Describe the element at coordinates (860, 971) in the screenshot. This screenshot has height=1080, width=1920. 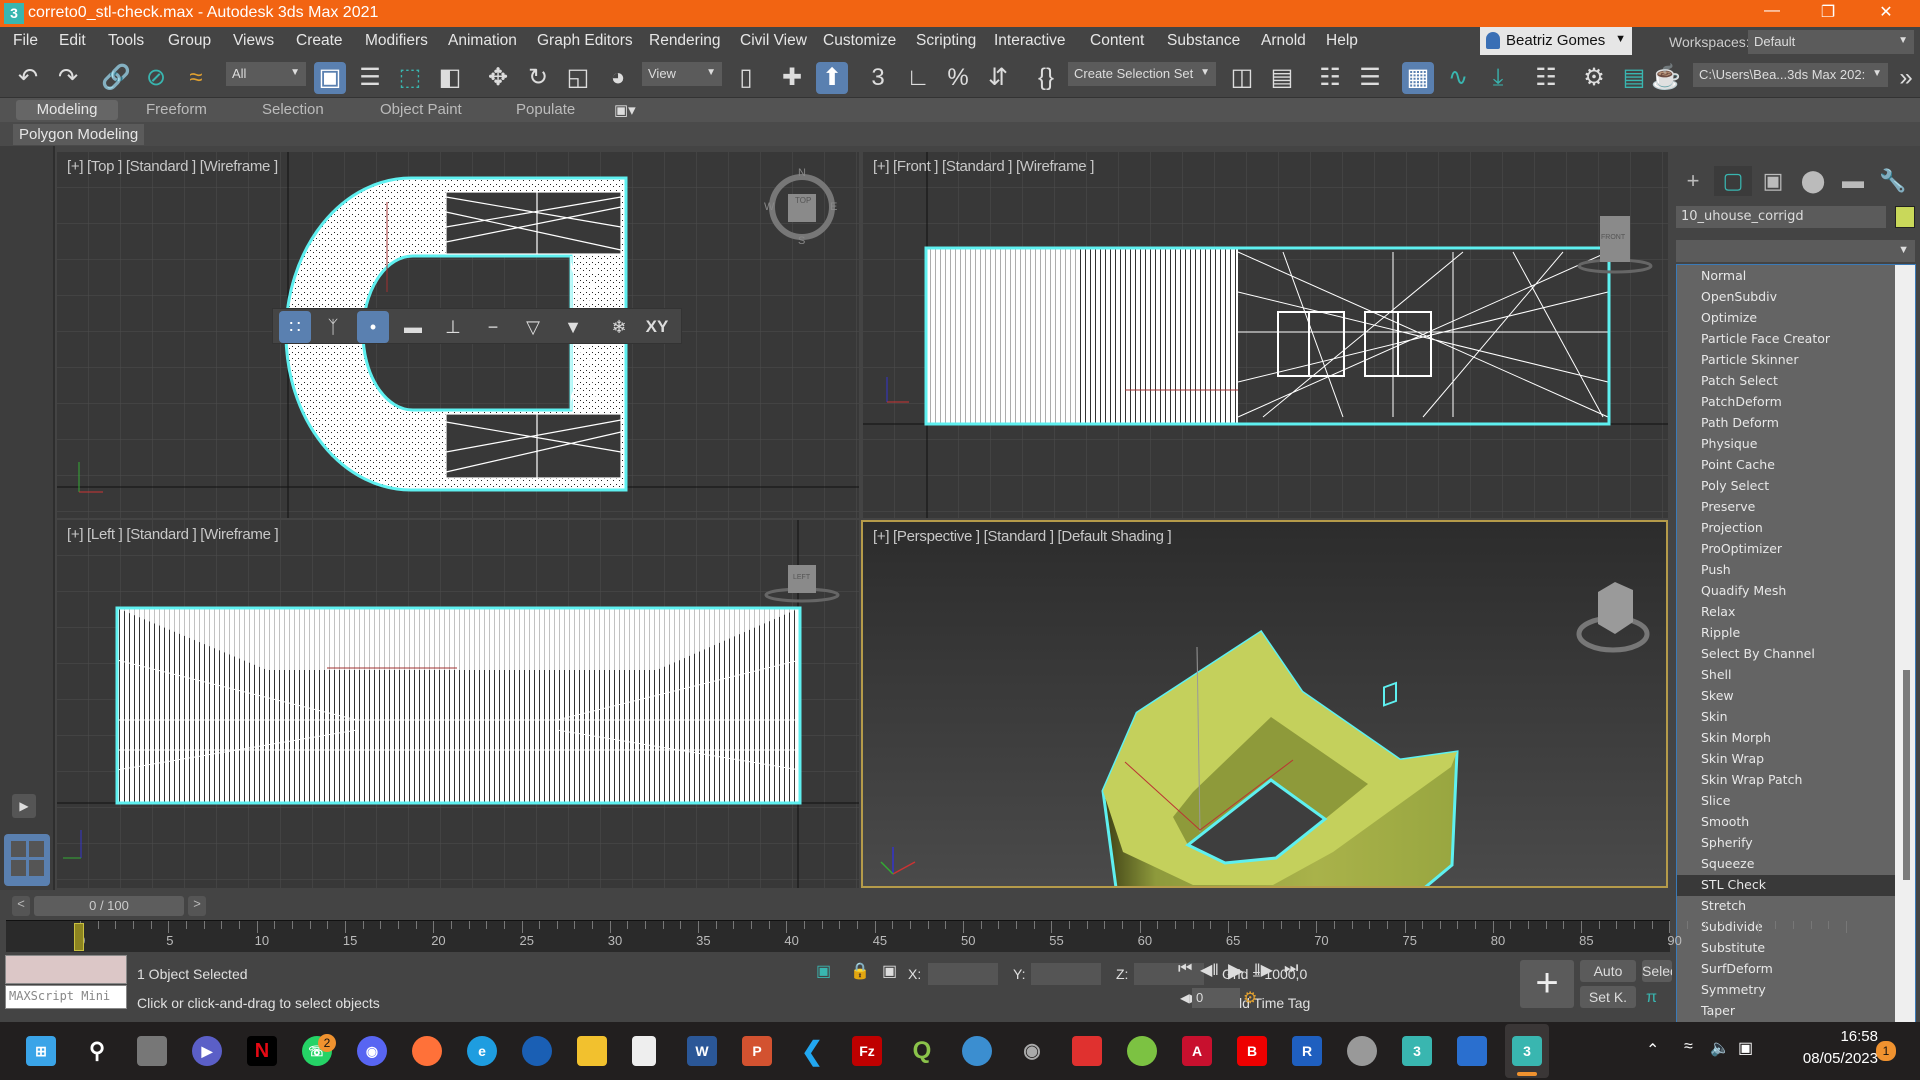
I see `selection-lock-icon: 🔒` at that location.